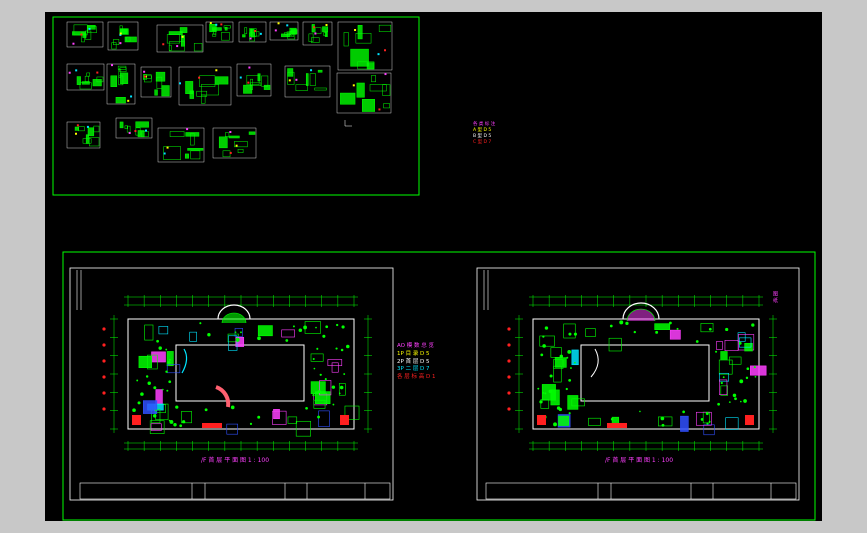 Image resolution: width=867 pixels, height=533 pixels. Describe the element at coordinates (482, 142) in the screenshot. I see `legend-top-line: C 型 D 7` at that location.